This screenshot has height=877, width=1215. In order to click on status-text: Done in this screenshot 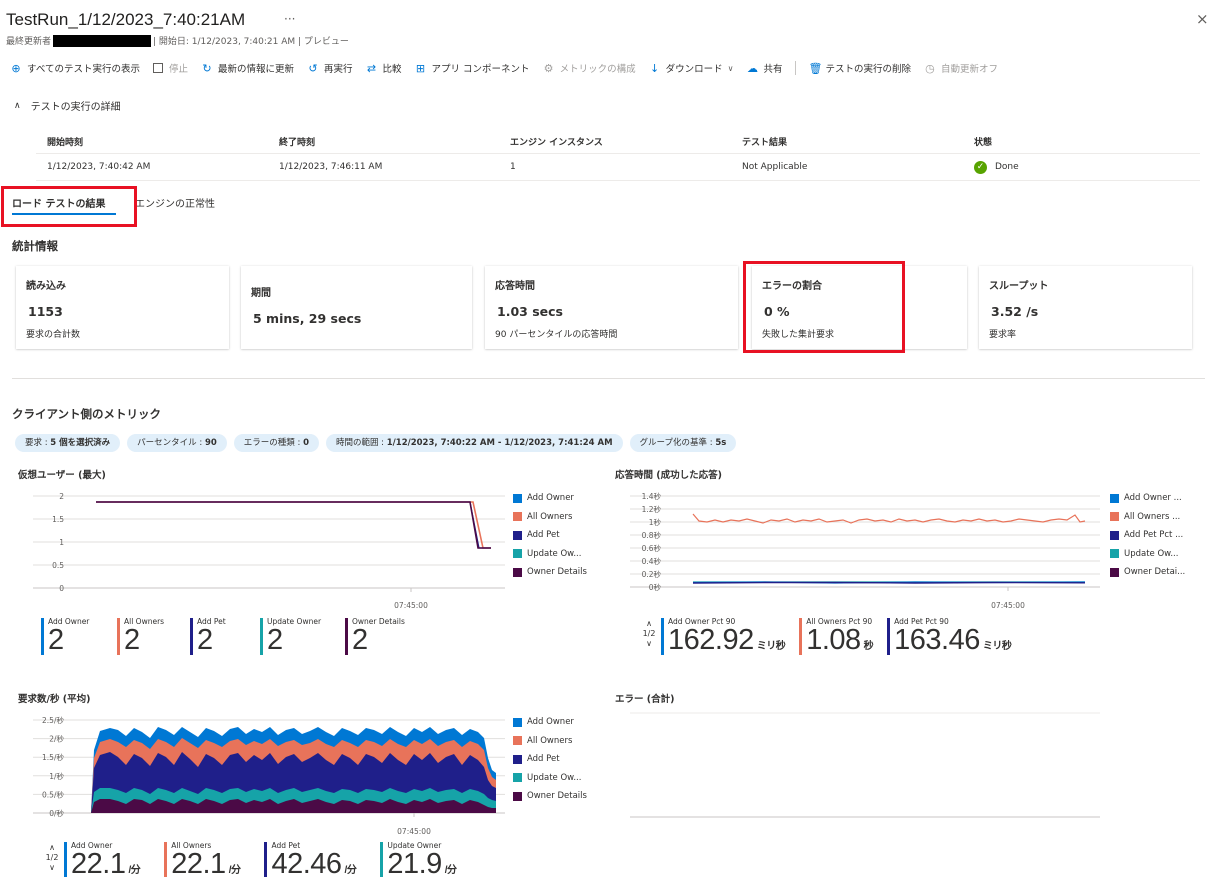, I will do `click(1007, 167)`.